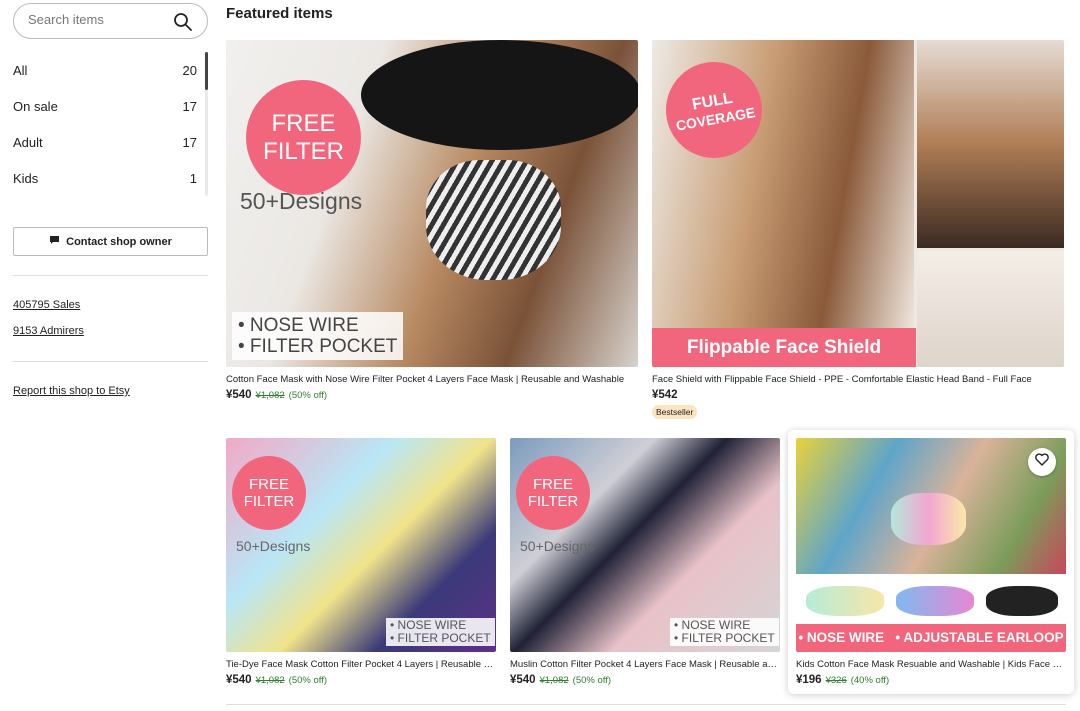 This screenshot has height=711, width=1080. Describe the element at coordinates (28, 142) in the screenshot. I see `category-label: Adult` at that location.